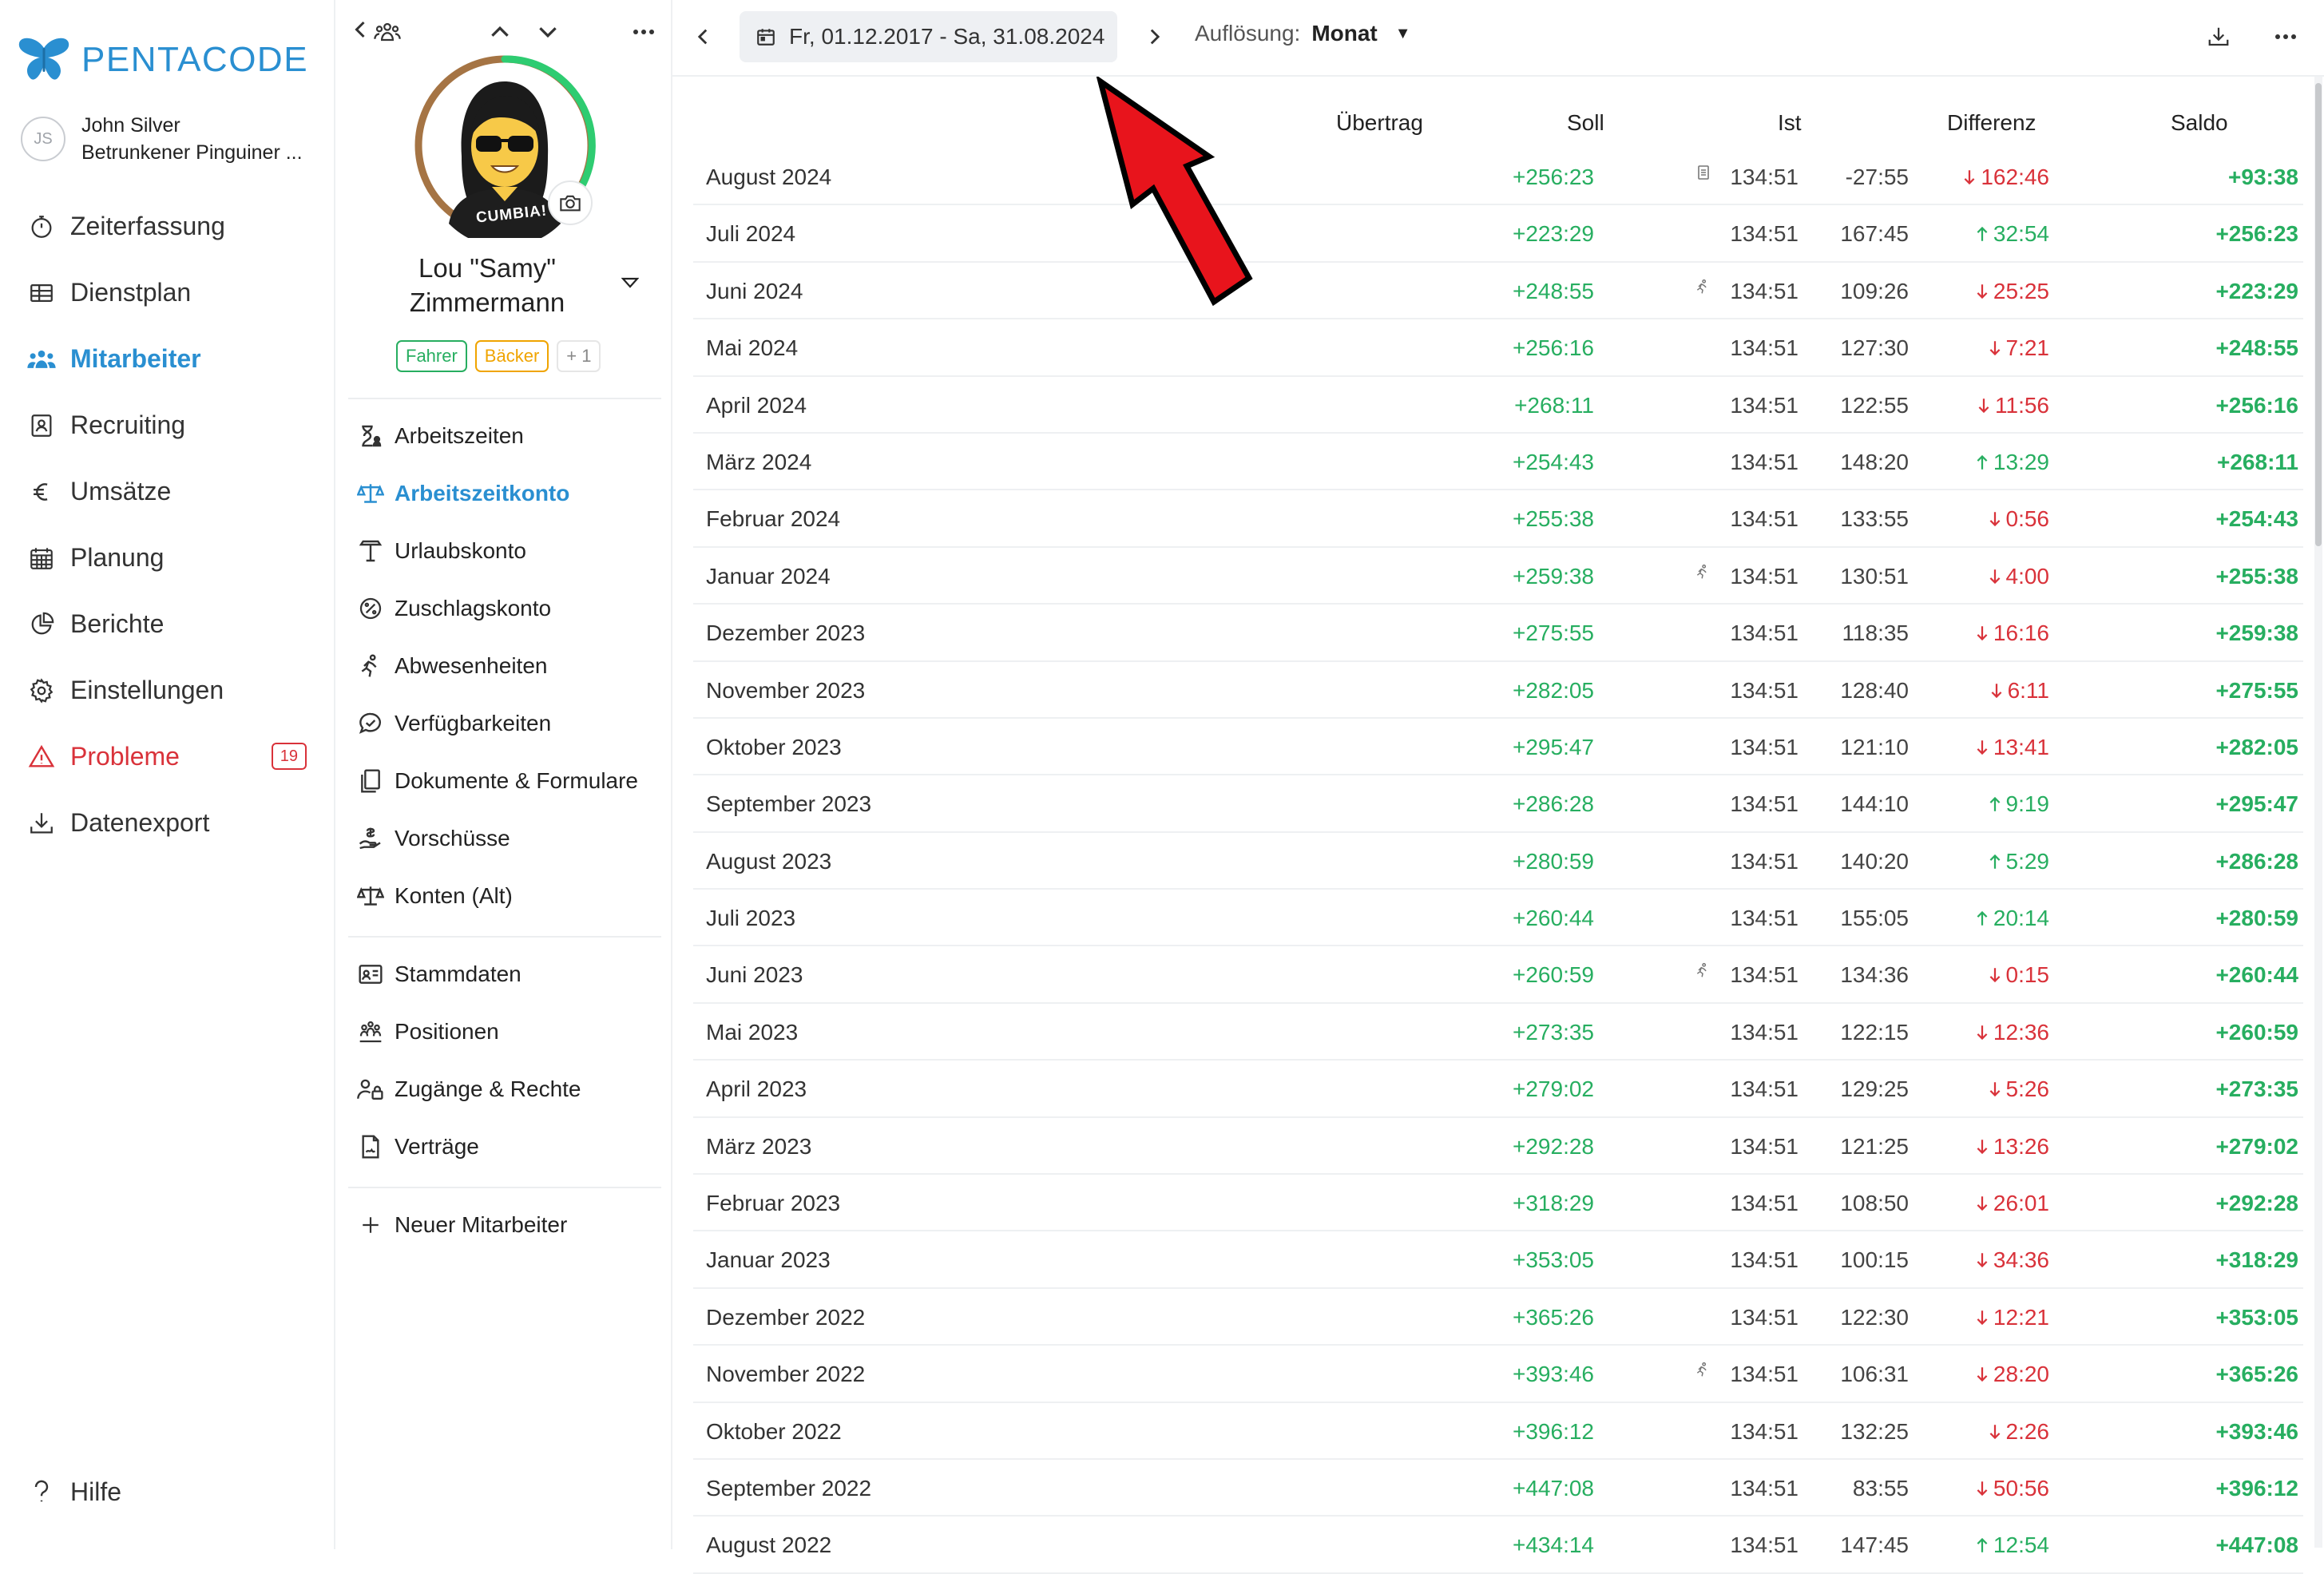 The width and height of the screenshot is (2324, 1574). What do you see at coordinates (505, 723) in the screenshot?
I see `menu-item-verfuegbarkeiten: Verfügbarkeiten` at bounding box center [505, 723].